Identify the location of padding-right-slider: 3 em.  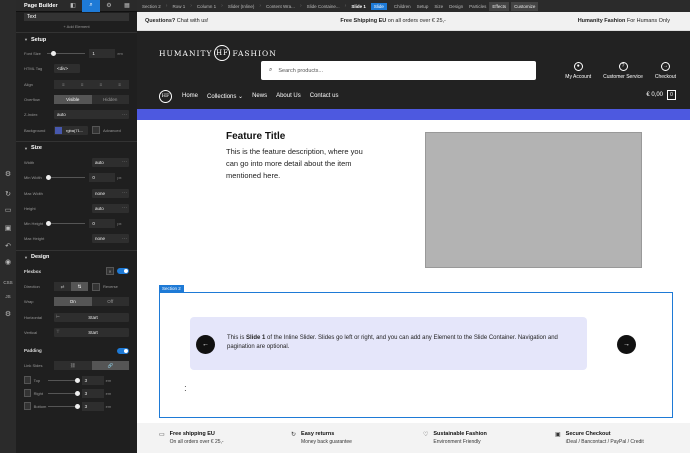
(88, 393).